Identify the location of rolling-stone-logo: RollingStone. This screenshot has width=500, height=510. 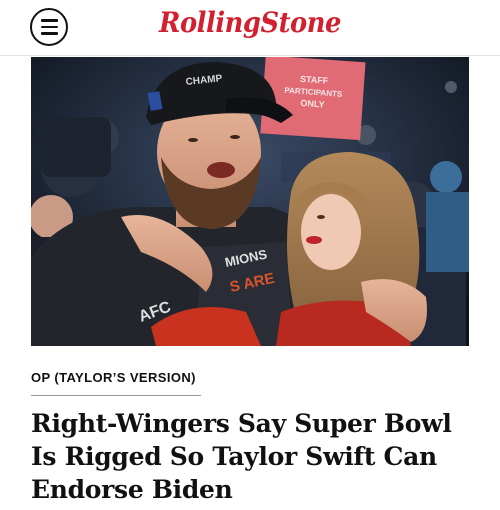
(250, 22).